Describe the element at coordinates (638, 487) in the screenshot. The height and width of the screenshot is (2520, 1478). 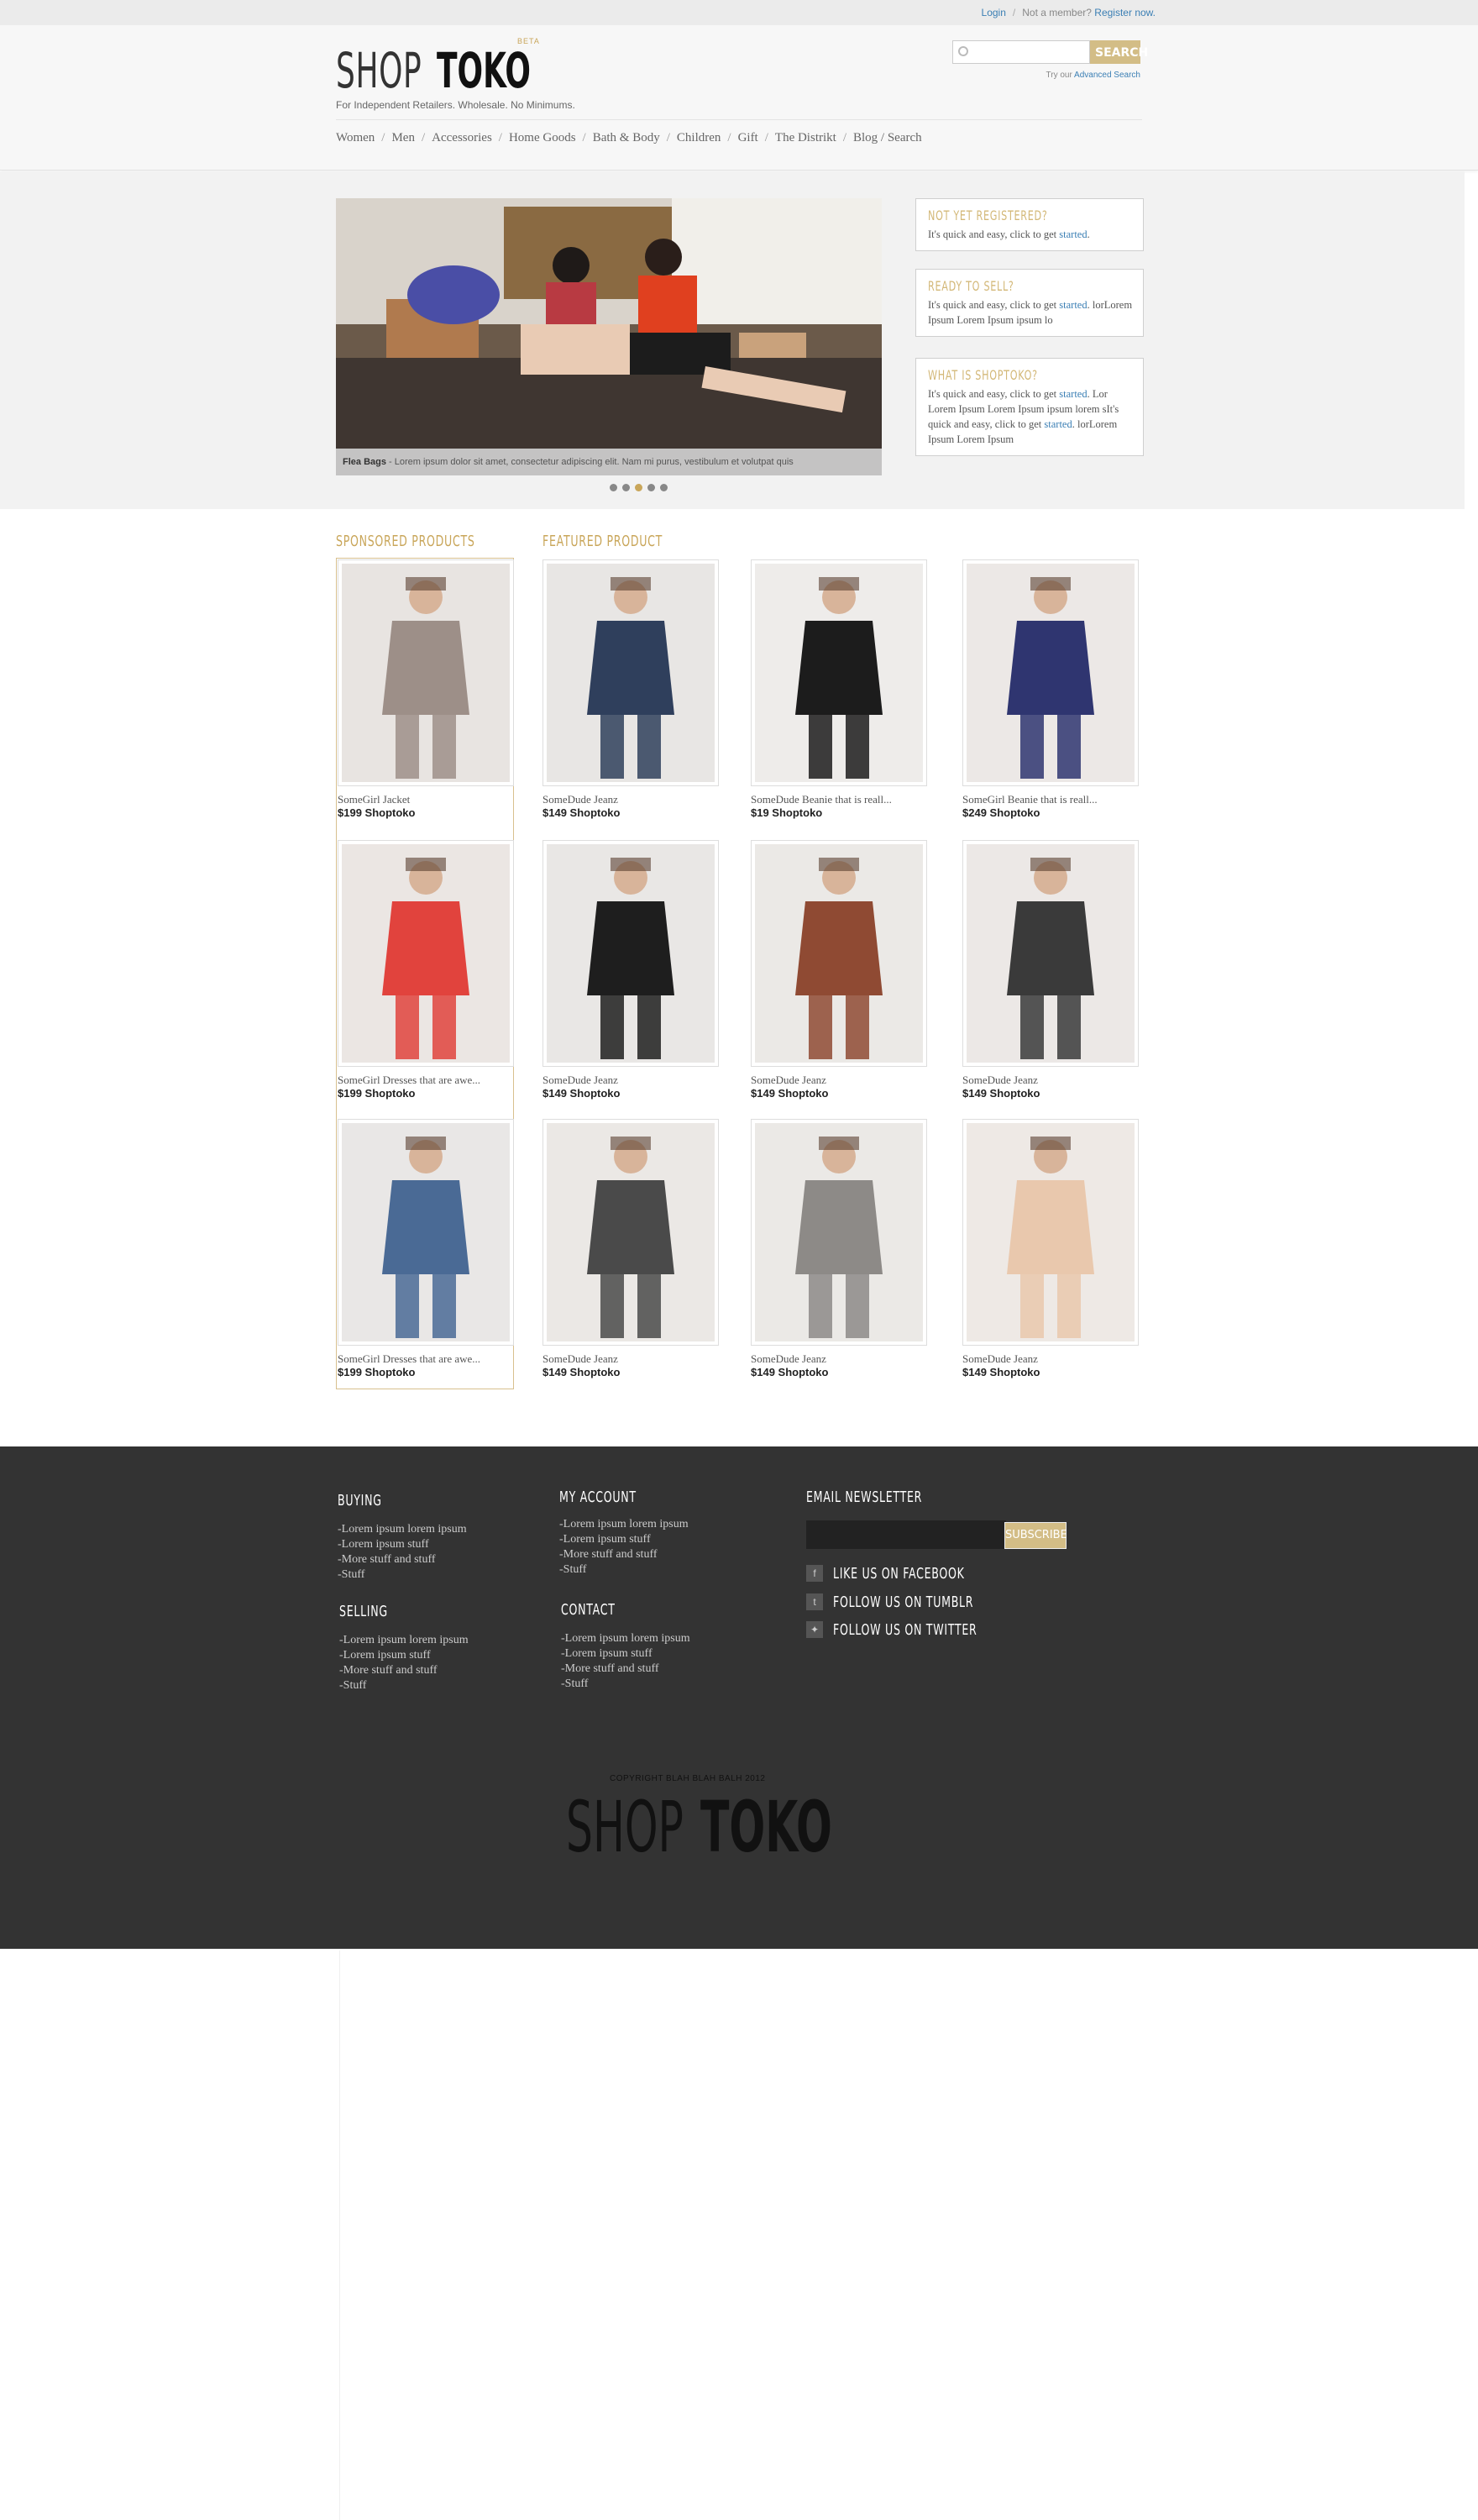
I see `slider-dot-active` at that location.